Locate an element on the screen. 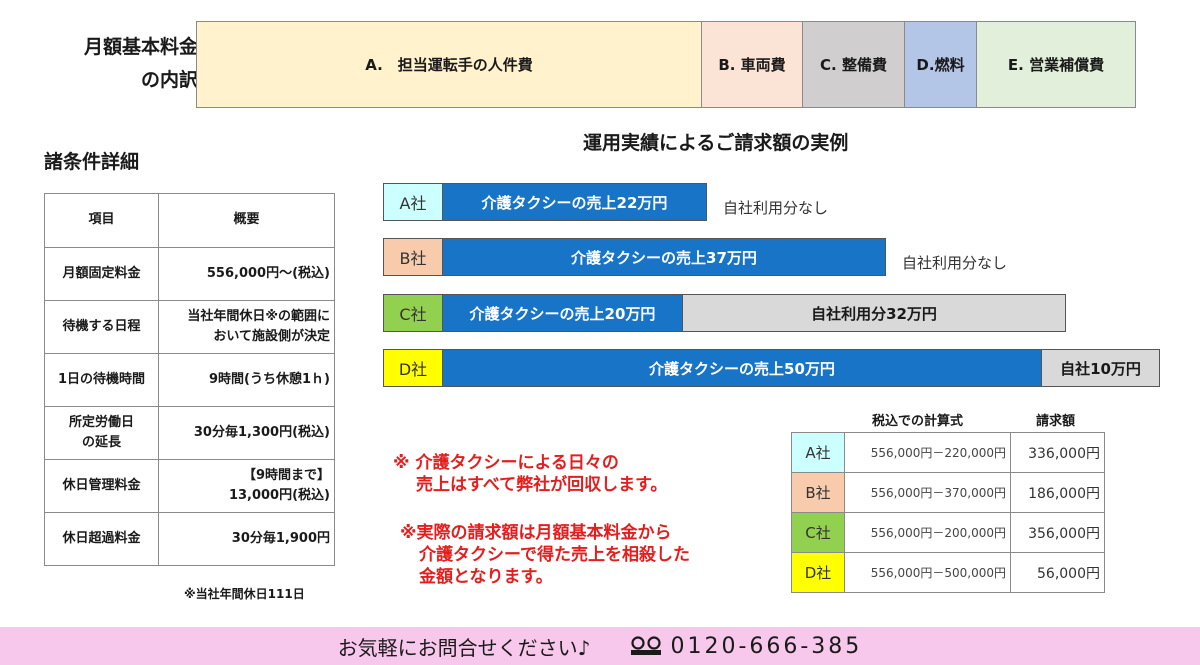 This screenshot has height=665, width=1200. company-label: B社 is located at coordinates (413, 257).